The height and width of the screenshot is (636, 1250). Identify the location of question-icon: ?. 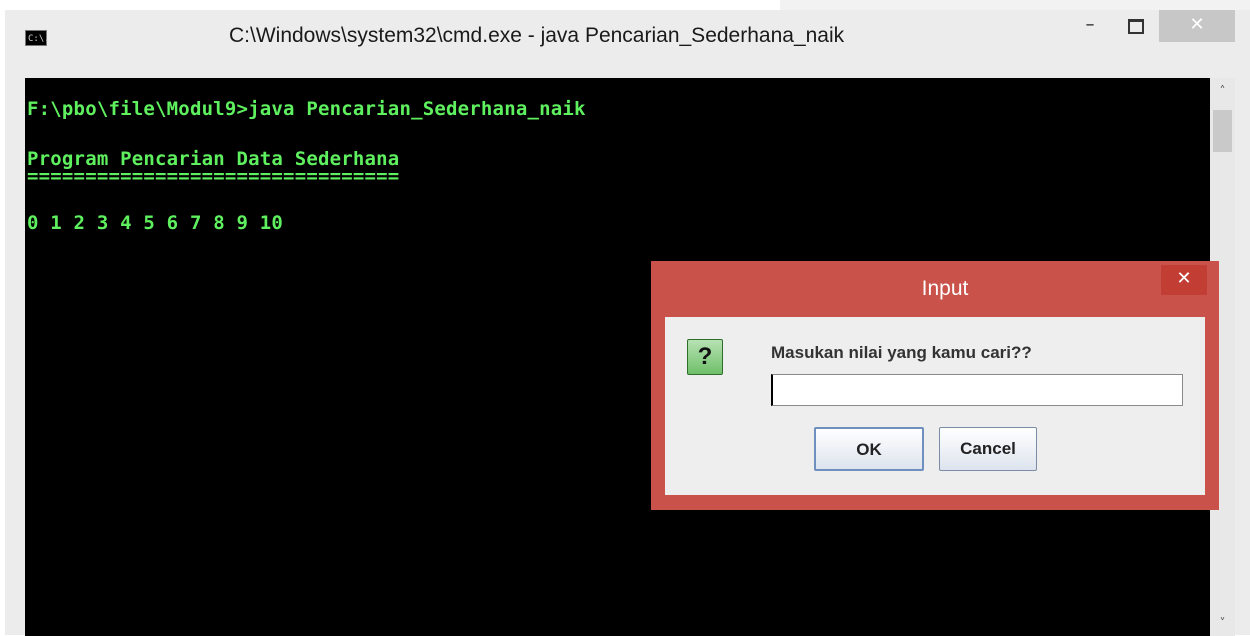
(705, 357).